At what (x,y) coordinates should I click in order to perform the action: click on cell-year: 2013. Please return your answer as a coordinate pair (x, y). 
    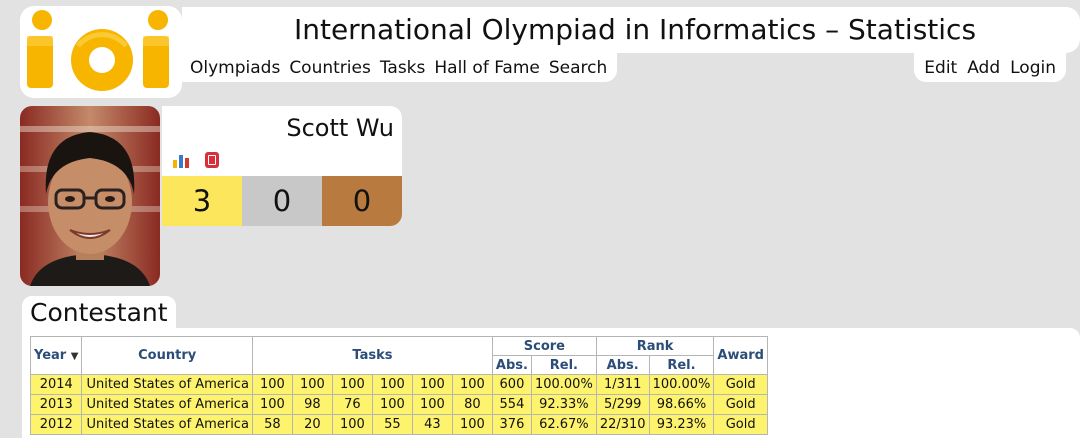
    Looking at the image, I should click on (56, 404).